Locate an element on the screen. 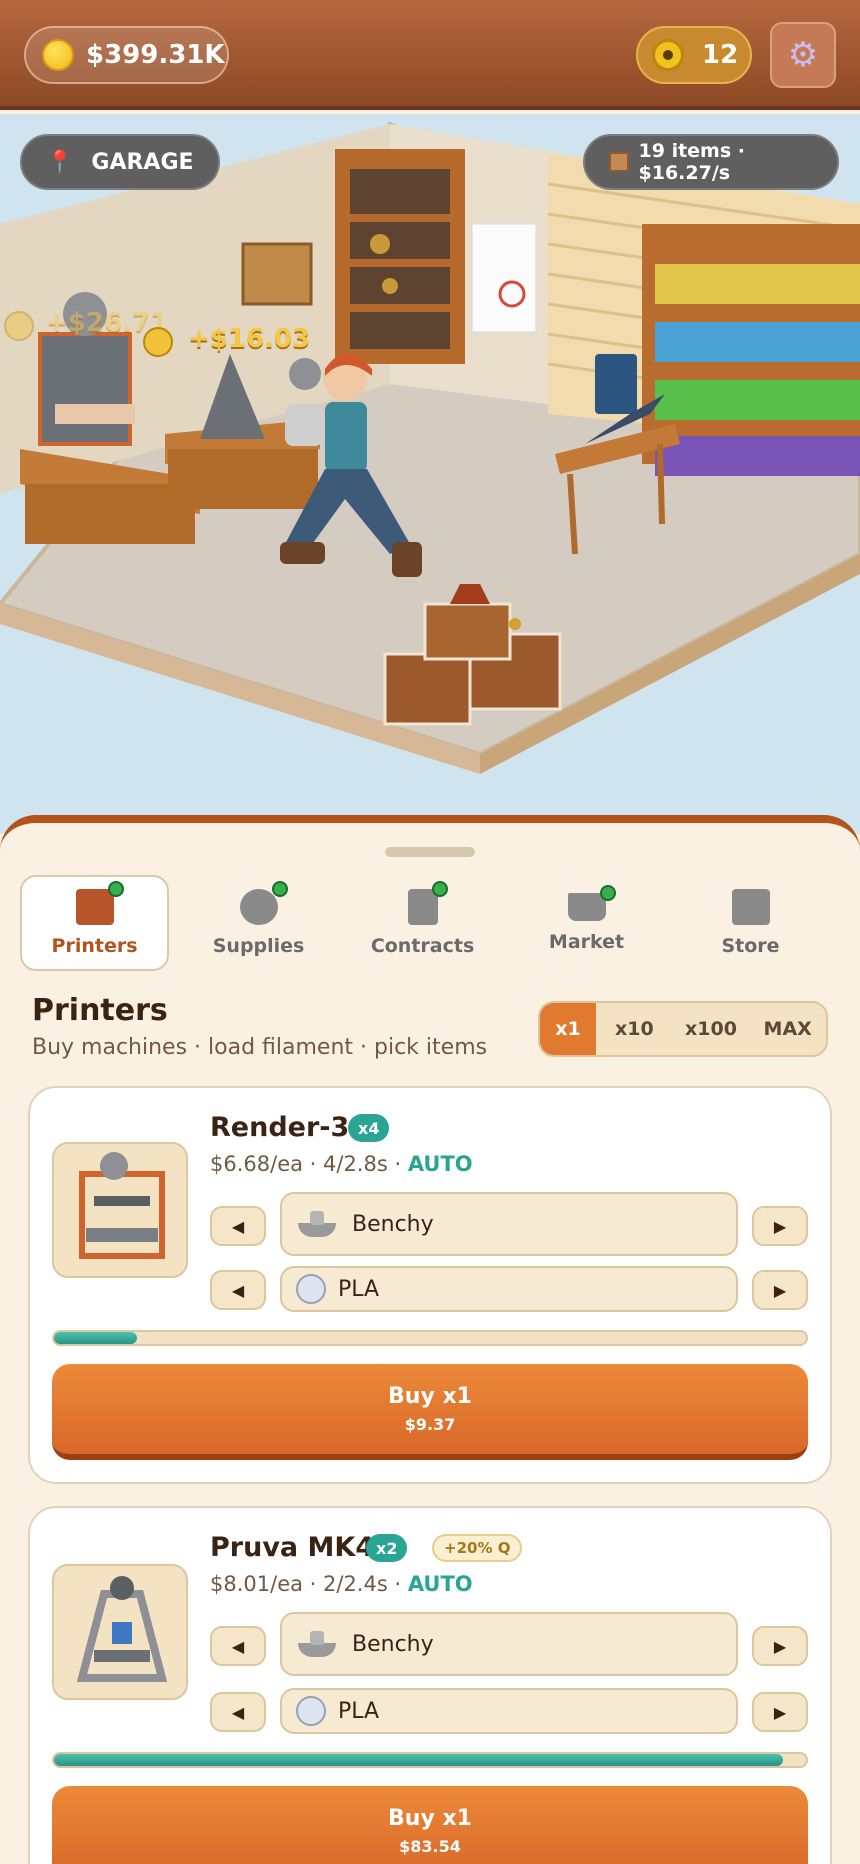 The height and width of the screenshot is (1864, 860). token-display: 12 is located at coordinates (694, 55).